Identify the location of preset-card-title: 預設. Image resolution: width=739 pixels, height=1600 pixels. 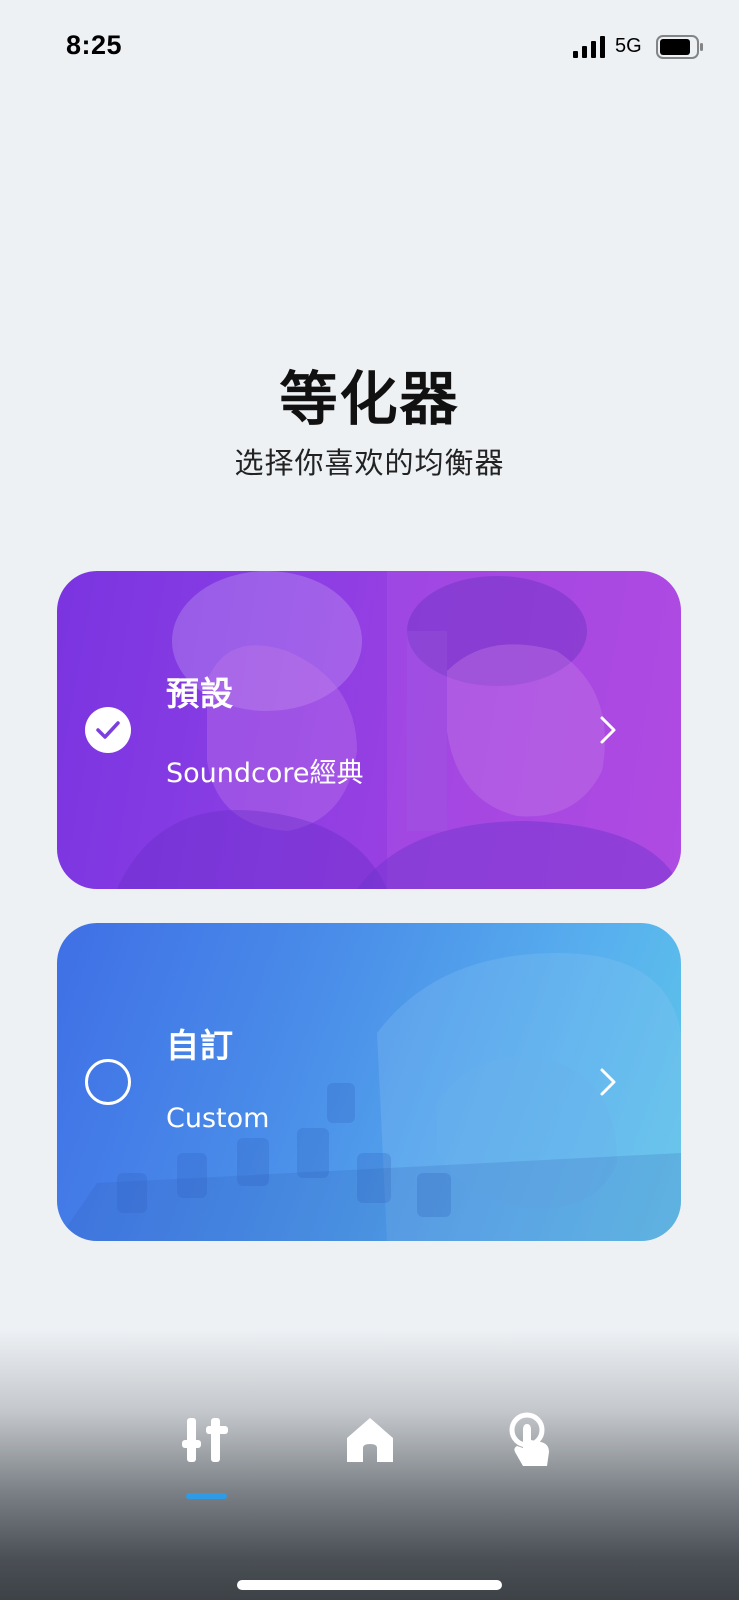
(200, 693).